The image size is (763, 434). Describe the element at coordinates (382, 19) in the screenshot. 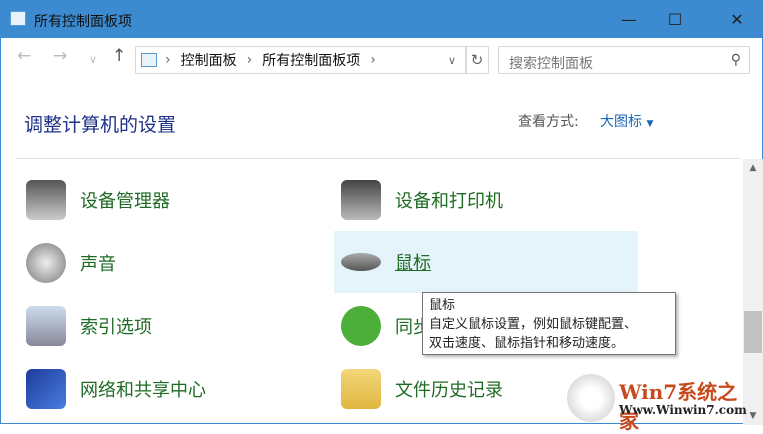

I see `title-bar: 所有控制面板项 — ☐ ✕` at that location.